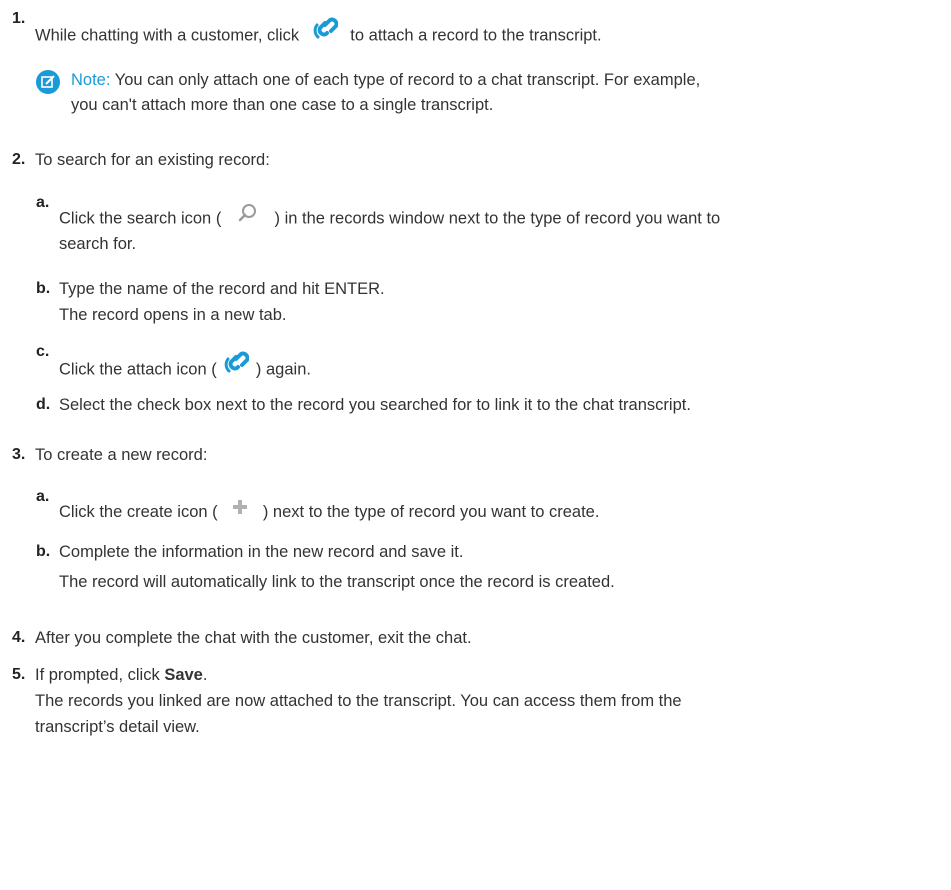 Image resolution: width=951 pixels, height=890 pixels. Describe the element at coordinates (248, 217) in the screenshot. I see `search-icon` at that location.